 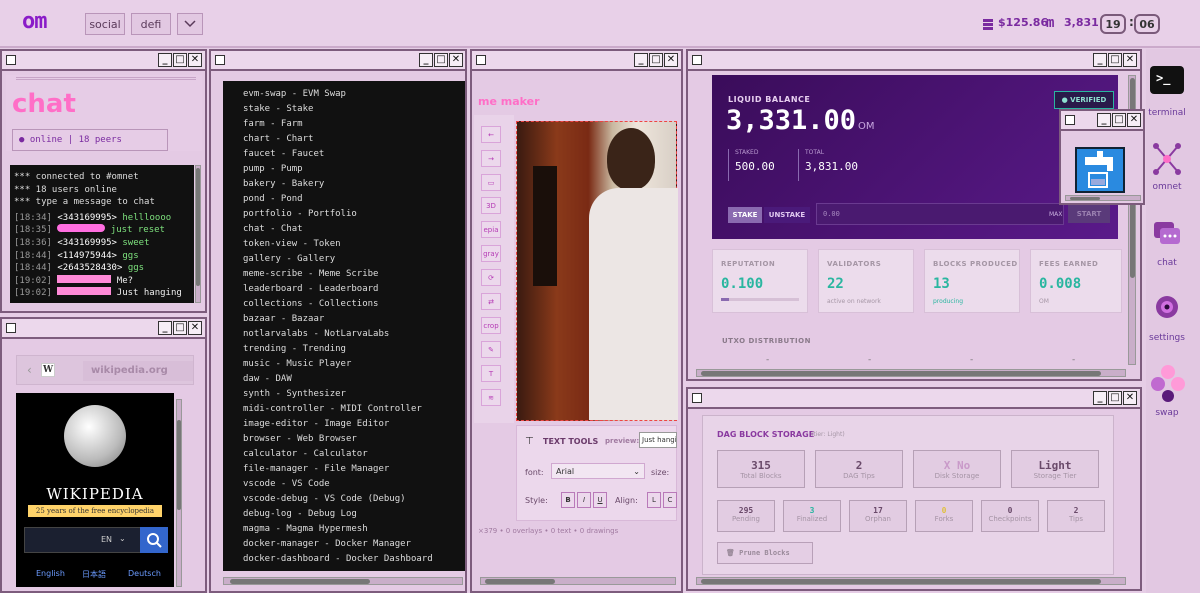 What do you see at coordinates (1167, 338) in the screenshot?
I see `sidebar-item-settings: settings` at bounding box center [1167, 338].